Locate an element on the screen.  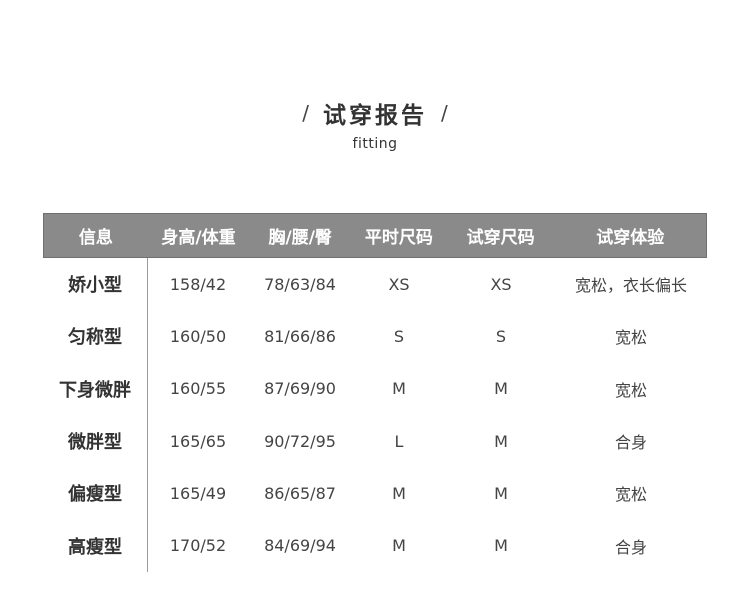
header-height-weight: 身高/体重 is located at coordinates (198, 238).